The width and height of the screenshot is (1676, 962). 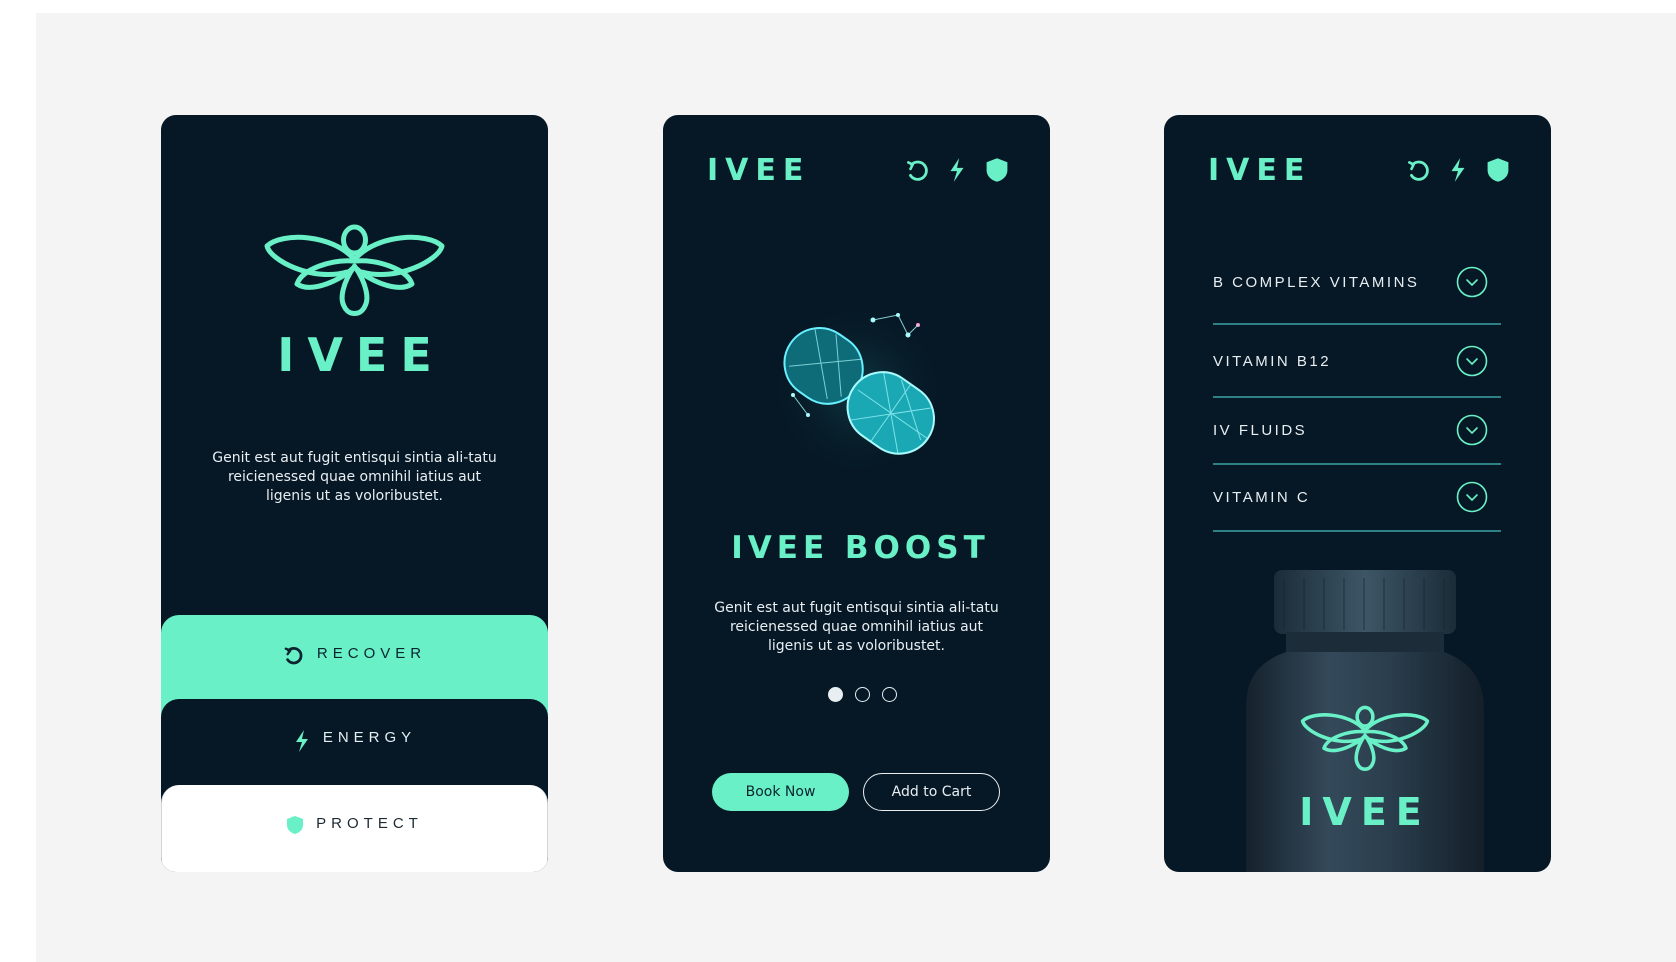 What do you see at coordinates (371, 653) in the screenshot?
I see `tab-recover-label: RECOVER` at bounding box center [371, 653].